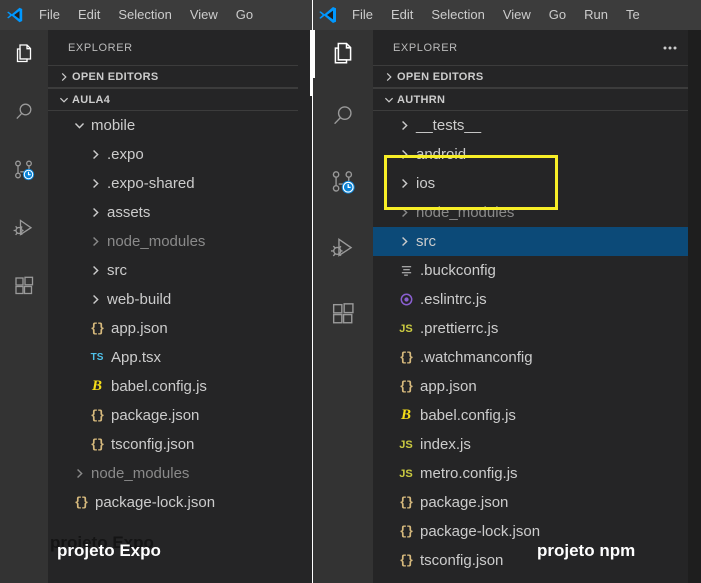 The height and width of the screenshot is (583, 701). I want to click on tree-folder-android: android, so click(530, 154).